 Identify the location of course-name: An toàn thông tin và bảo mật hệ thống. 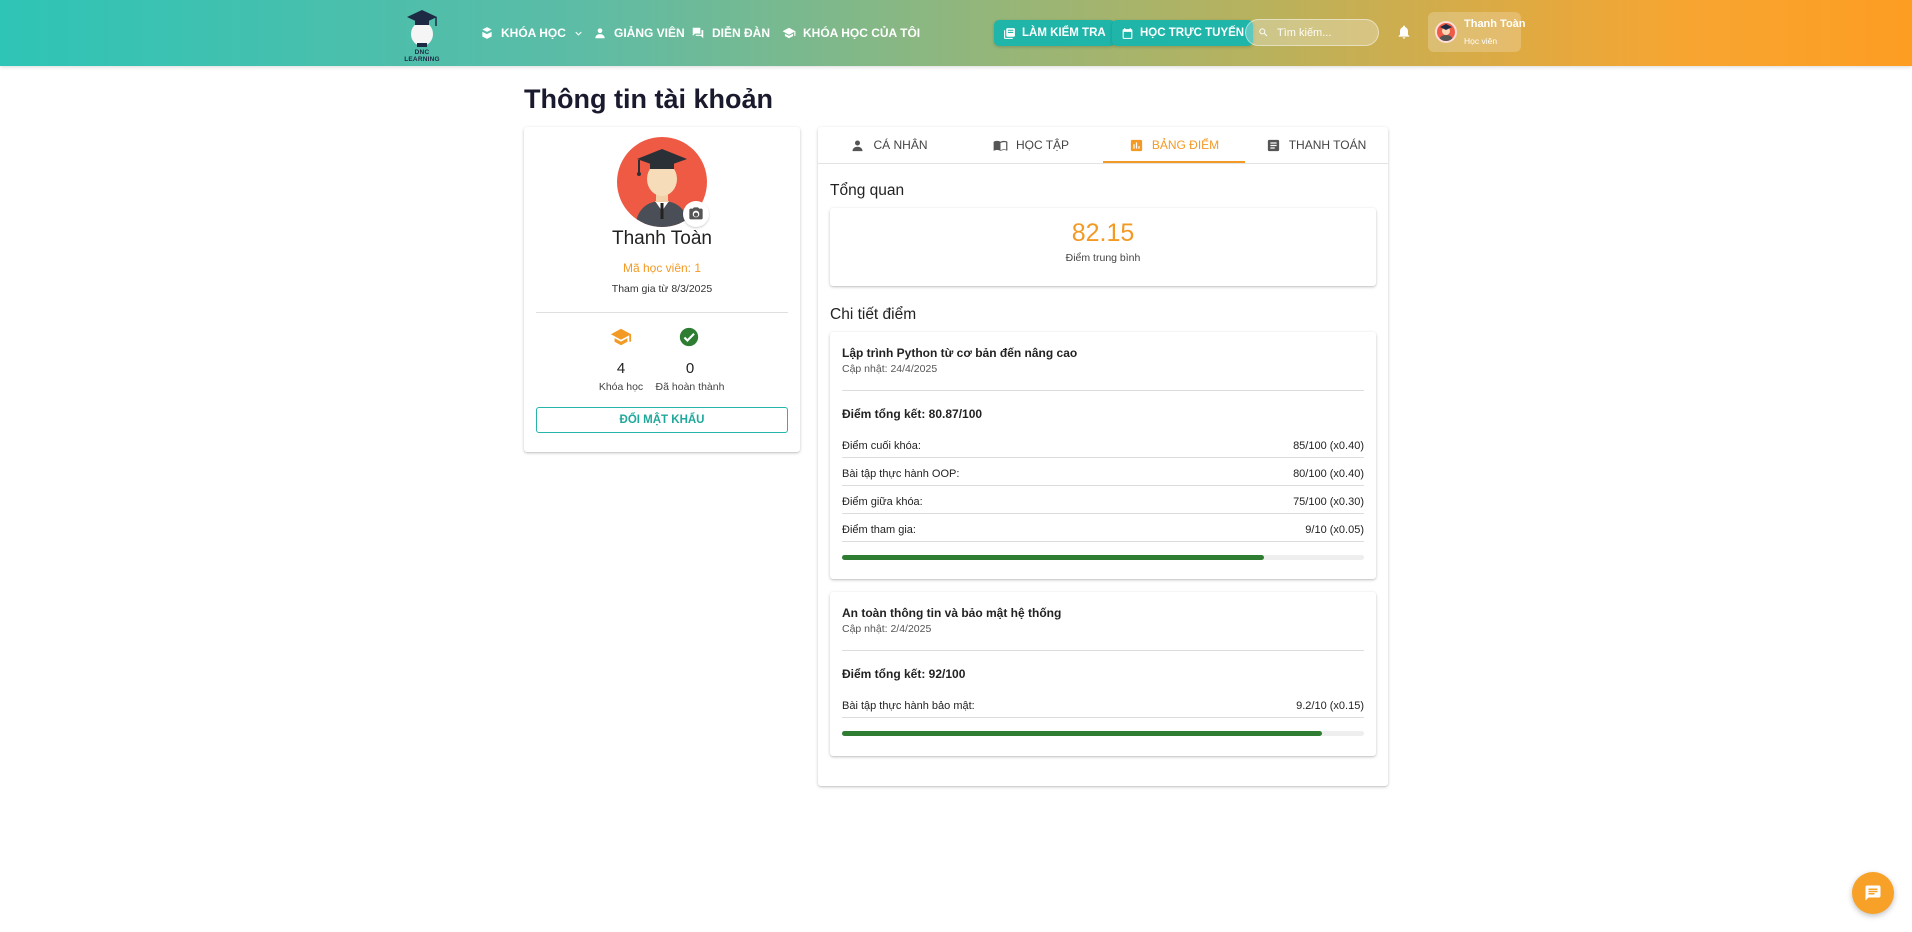
(952, 613).